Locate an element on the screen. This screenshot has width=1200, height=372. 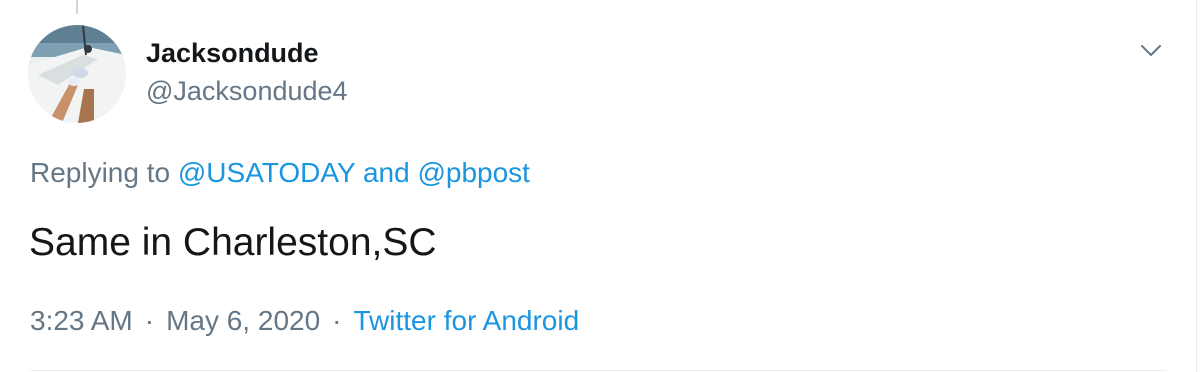
tweet-meta: 3:23 AM · May 6, 2020 · Twitter for Android is located at coordinates (304, 321).